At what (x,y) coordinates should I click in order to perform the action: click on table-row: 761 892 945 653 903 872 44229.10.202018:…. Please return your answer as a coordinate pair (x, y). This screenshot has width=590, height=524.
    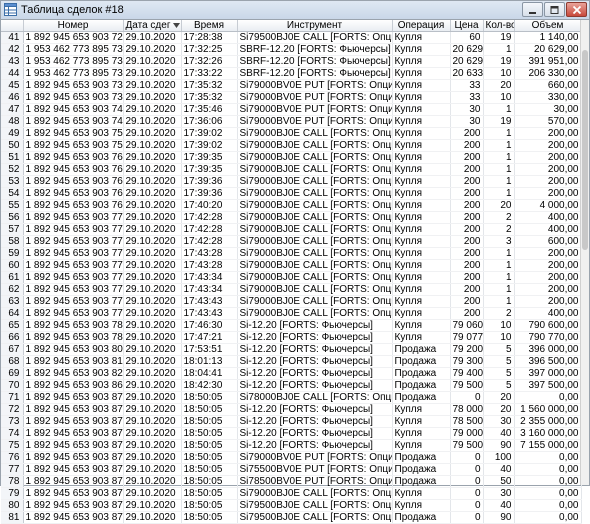
    Looking at the image, I should click on (291, 457).